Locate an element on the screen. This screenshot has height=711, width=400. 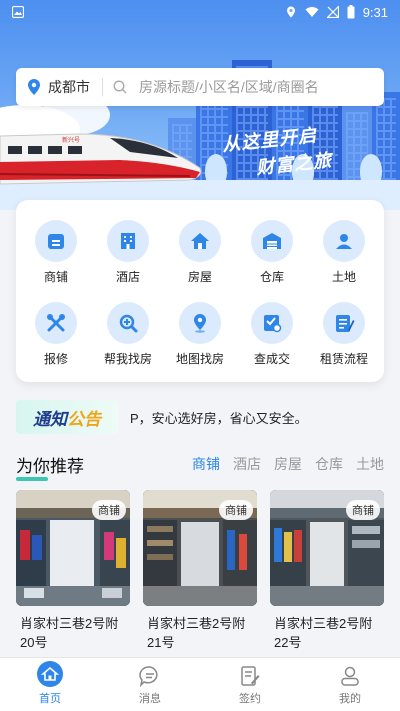
category-label: 房屋 is located at coordinates (199, 277).